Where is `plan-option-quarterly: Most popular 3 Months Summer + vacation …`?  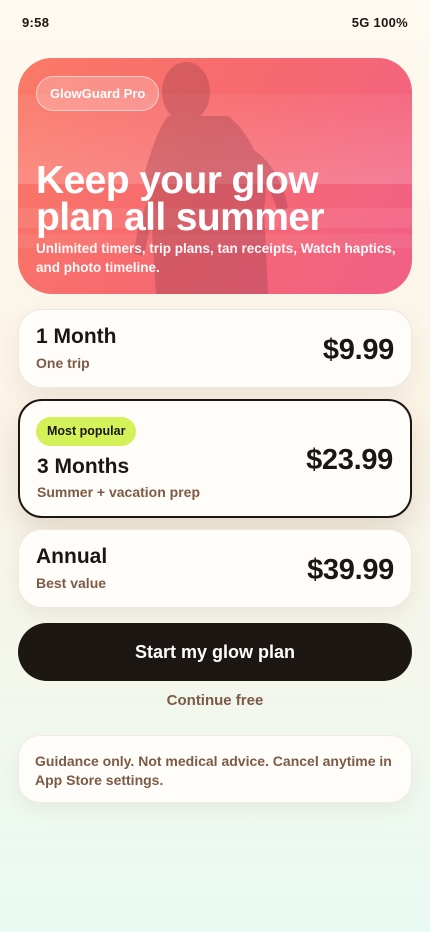
plan-option-quarterly: Most popular 3 Months Summer + vacation … is located at coordinates (215, 458).